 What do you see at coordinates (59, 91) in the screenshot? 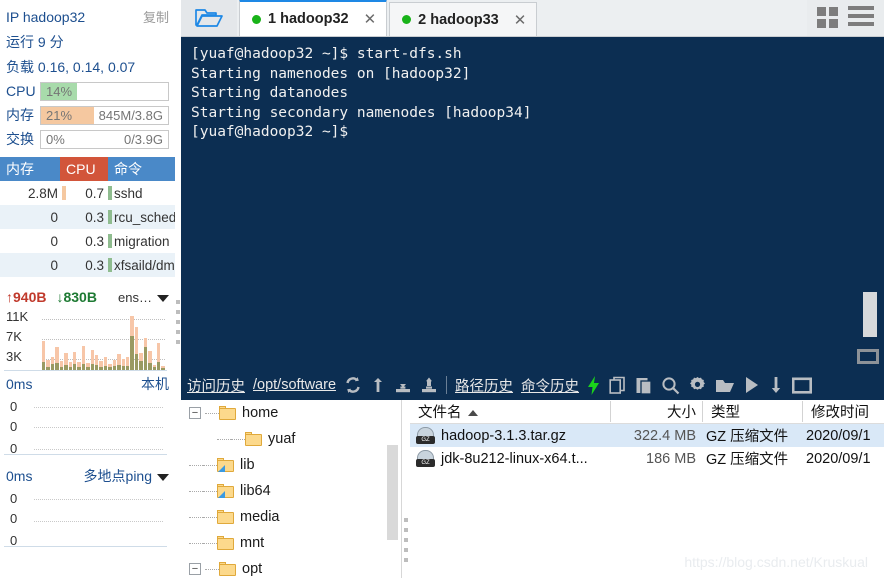
I see `meter-percent: 14%` at bounding box center [59, 91].